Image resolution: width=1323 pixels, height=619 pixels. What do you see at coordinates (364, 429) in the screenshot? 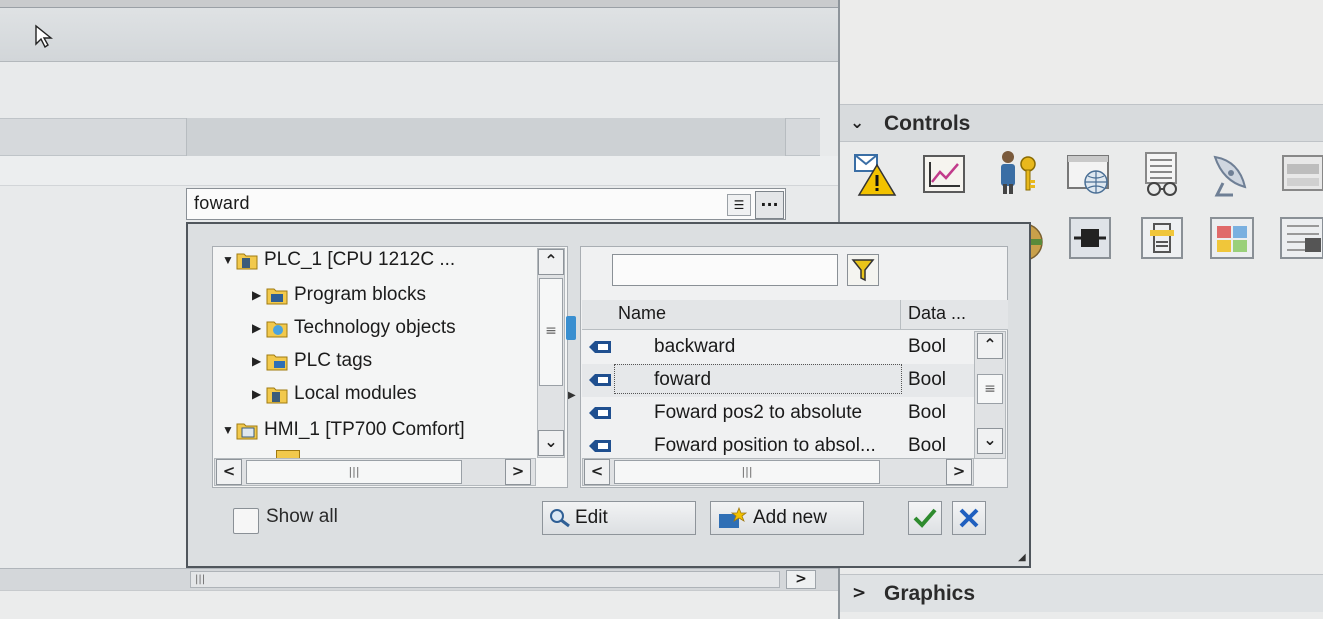
I see `tree-item-label: HMI_1 [TP700 Comfort]` at bounding box center [364, 429].